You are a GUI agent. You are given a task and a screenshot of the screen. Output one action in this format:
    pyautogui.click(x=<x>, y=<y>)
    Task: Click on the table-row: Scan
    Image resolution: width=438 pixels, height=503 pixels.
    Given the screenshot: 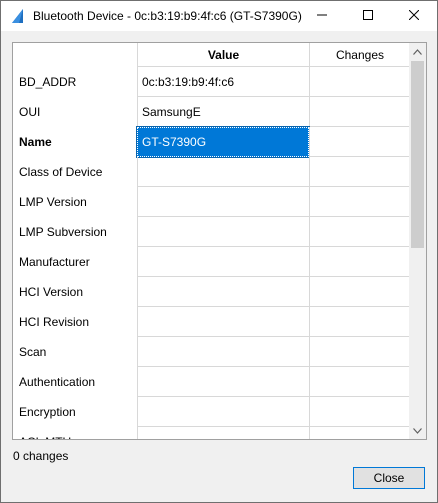 What is the action you would take?
    pyautogui.click(x=211, y=352)
    